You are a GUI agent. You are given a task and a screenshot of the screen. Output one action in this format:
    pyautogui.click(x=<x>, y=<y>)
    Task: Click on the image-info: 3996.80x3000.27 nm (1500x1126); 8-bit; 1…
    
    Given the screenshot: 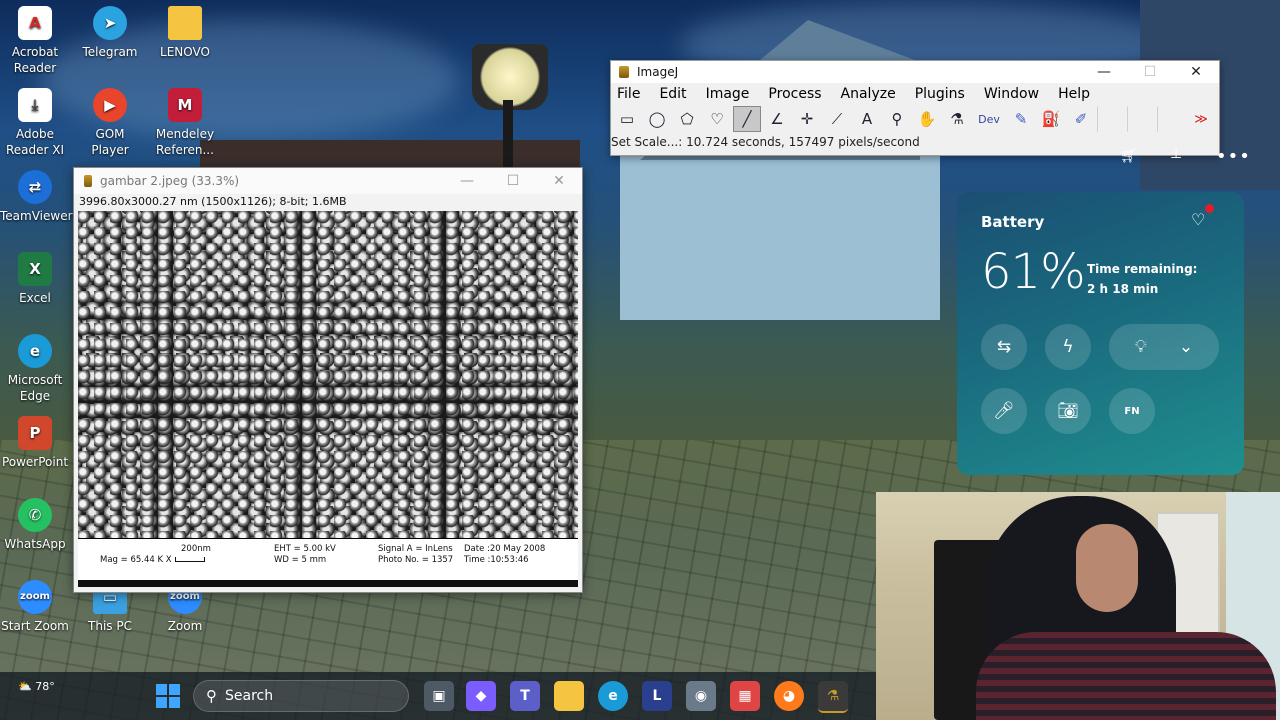 What is the action you would take?
    pyautogui.click(x=213, y=201)
    